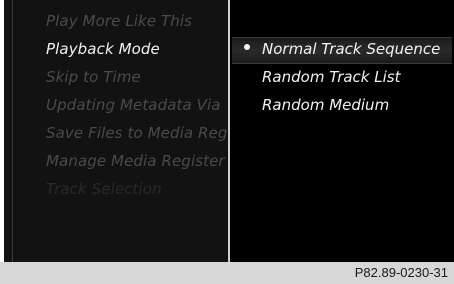  What do you see at coordinates (136, 133) in the screenshot?
I see `menu-item-save-files: Save Files to Media Reg` at bounding box center [136, 133].